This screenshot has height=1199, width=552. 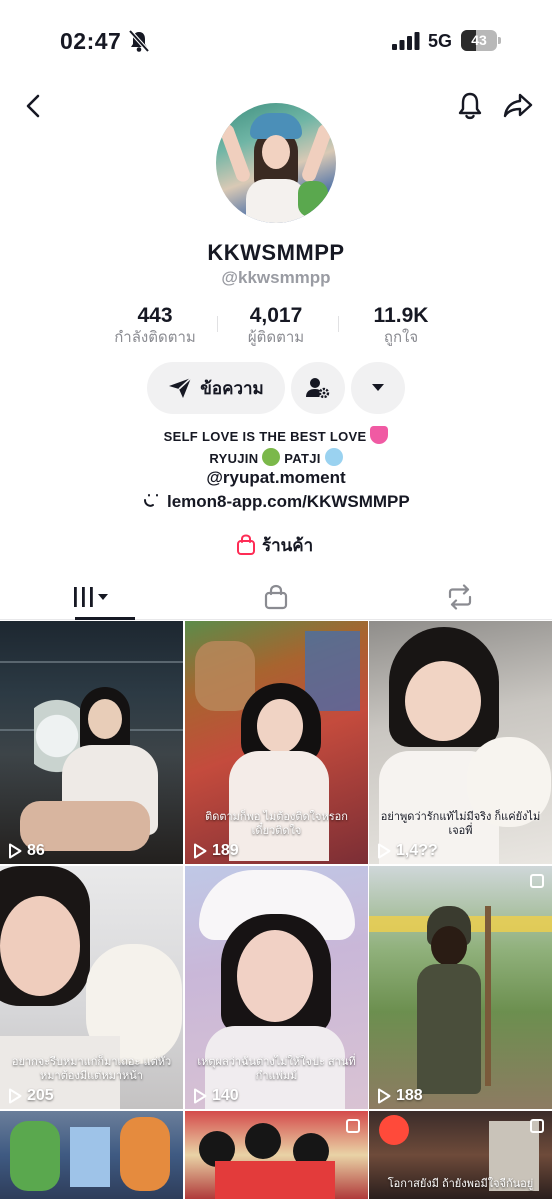 I want to click on caret-down-icon, so click(x=378, y=387).